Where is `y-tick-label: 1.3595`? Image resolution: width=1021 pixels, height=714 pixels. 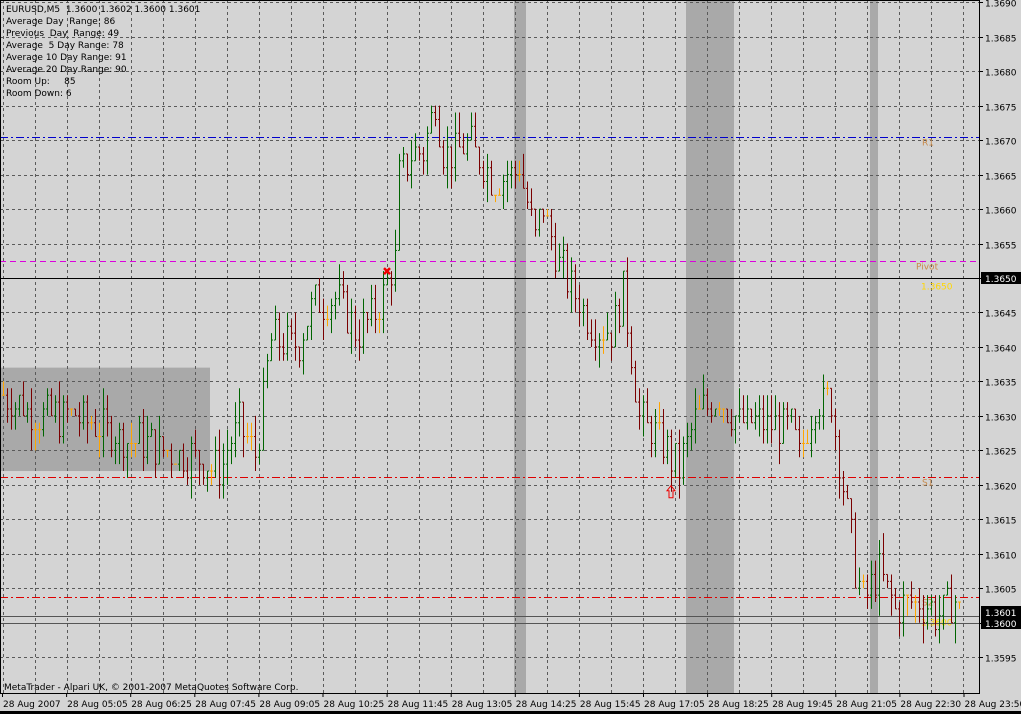
y-tick-label: 1.3595 is located at coordinates (1001, 660).